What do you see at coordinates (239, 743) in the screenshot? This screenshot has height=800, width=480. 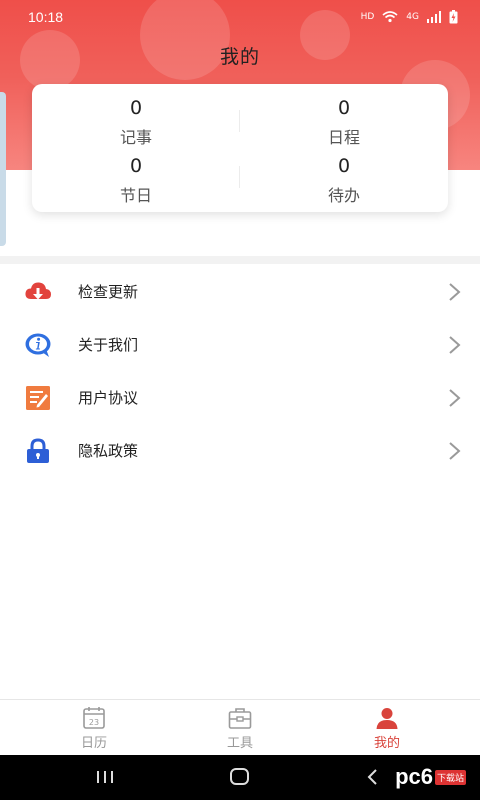 I see `tab-label: 工具` at bounding box center [239, 743].